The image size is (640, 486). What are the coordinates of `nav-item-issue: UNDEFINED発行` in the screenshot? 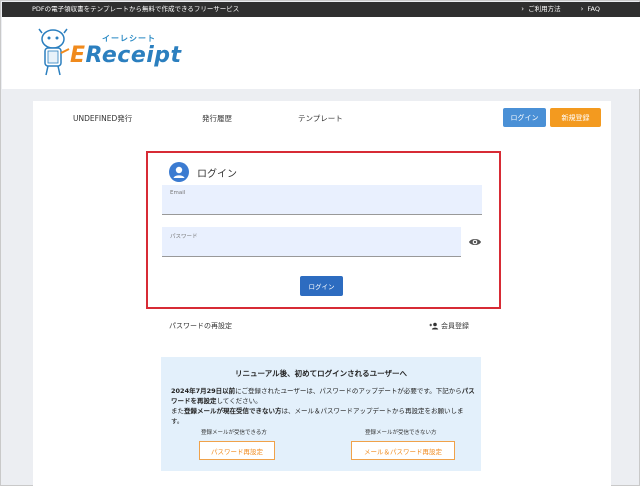 It's located at (102, 118).